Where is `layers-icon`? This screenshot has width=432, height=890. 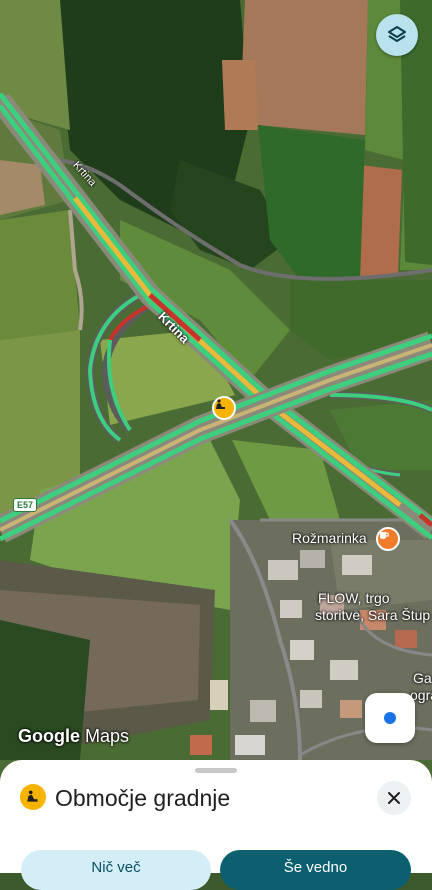
layers-icon is located at coordinates (397, 34).